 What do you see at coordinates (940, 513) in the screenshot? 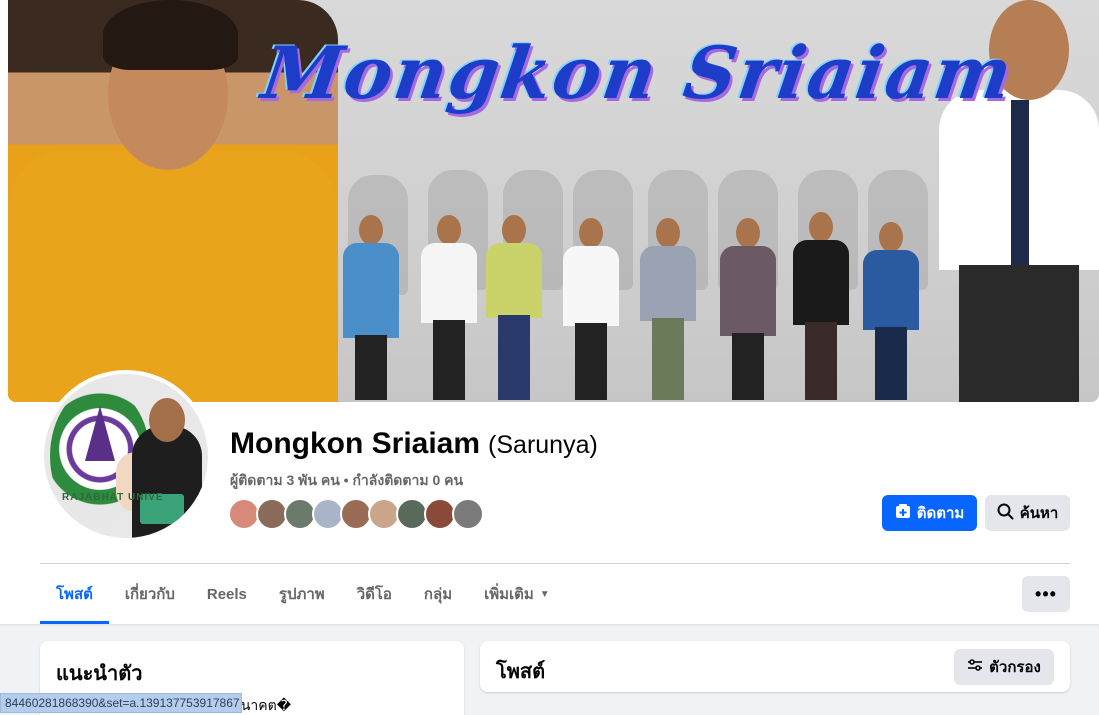
I see `follow-label: ติดตาม` at bounding box center [940, 513].